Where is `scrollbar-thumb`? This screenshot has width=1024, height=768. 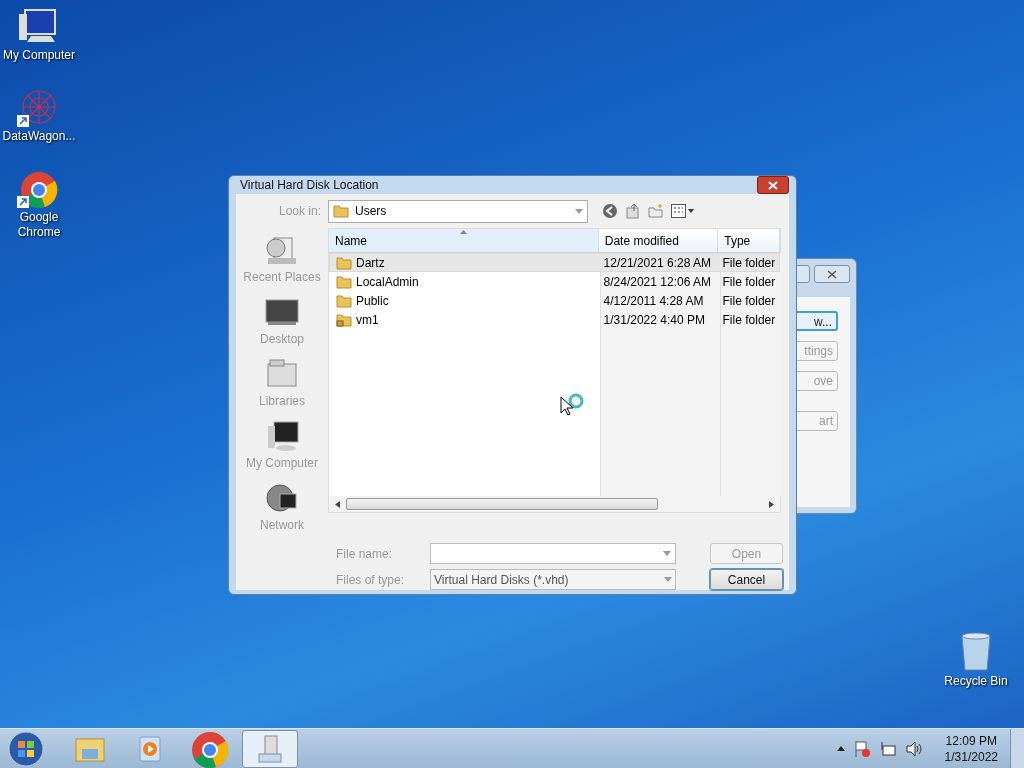 scrollbar-thumb is located at coordinates (502, 504).